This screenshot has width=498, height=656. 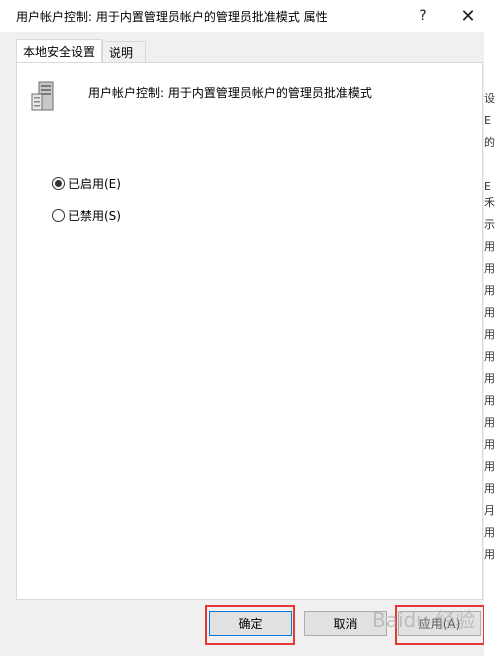 I want to click on background-text-fragment: 设, so click(x=489, y=98).